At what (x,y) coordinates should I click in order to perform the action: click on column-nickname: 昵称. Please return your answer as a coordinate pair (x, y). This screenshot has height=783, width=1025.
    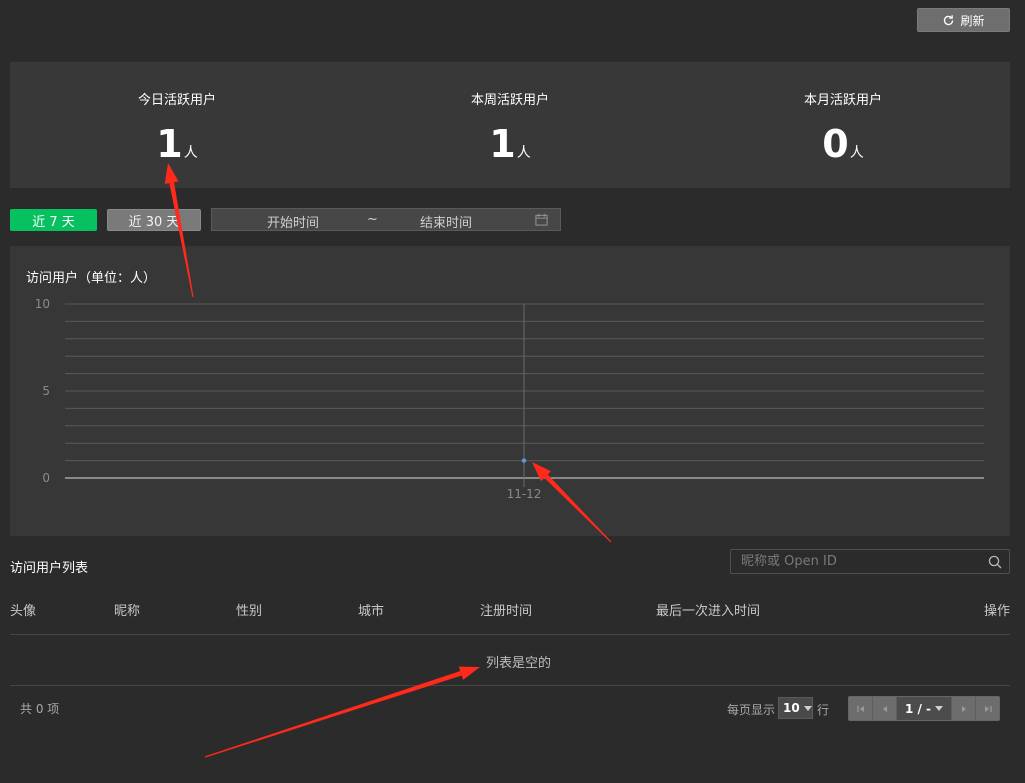
    Looking at the image, I should click on (127, 611).